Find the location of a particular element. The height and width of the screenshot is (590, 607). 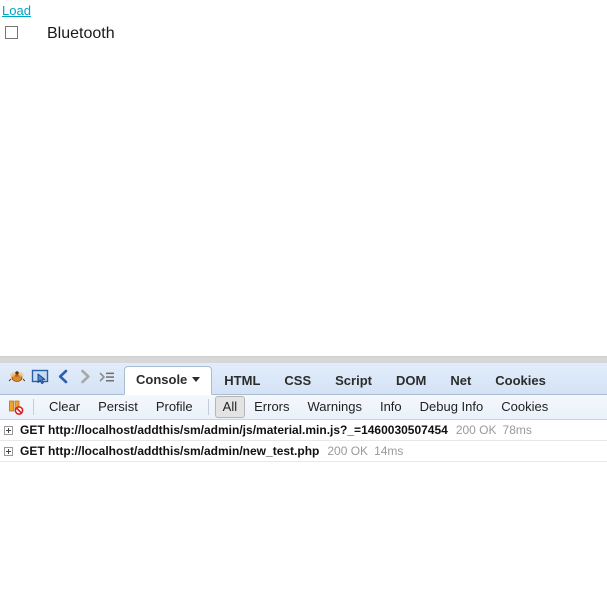

break-on-error-icon is located at coordinates (16, 407).